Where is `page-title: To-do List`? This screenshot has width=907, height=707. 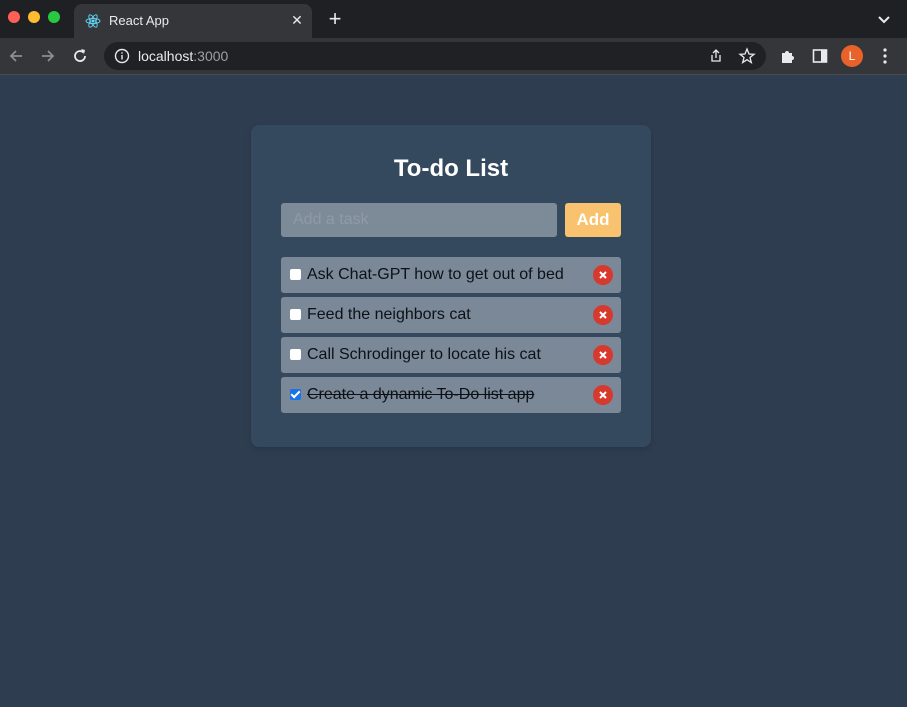
page-title: To-do List is located at coordinates (451, 168).